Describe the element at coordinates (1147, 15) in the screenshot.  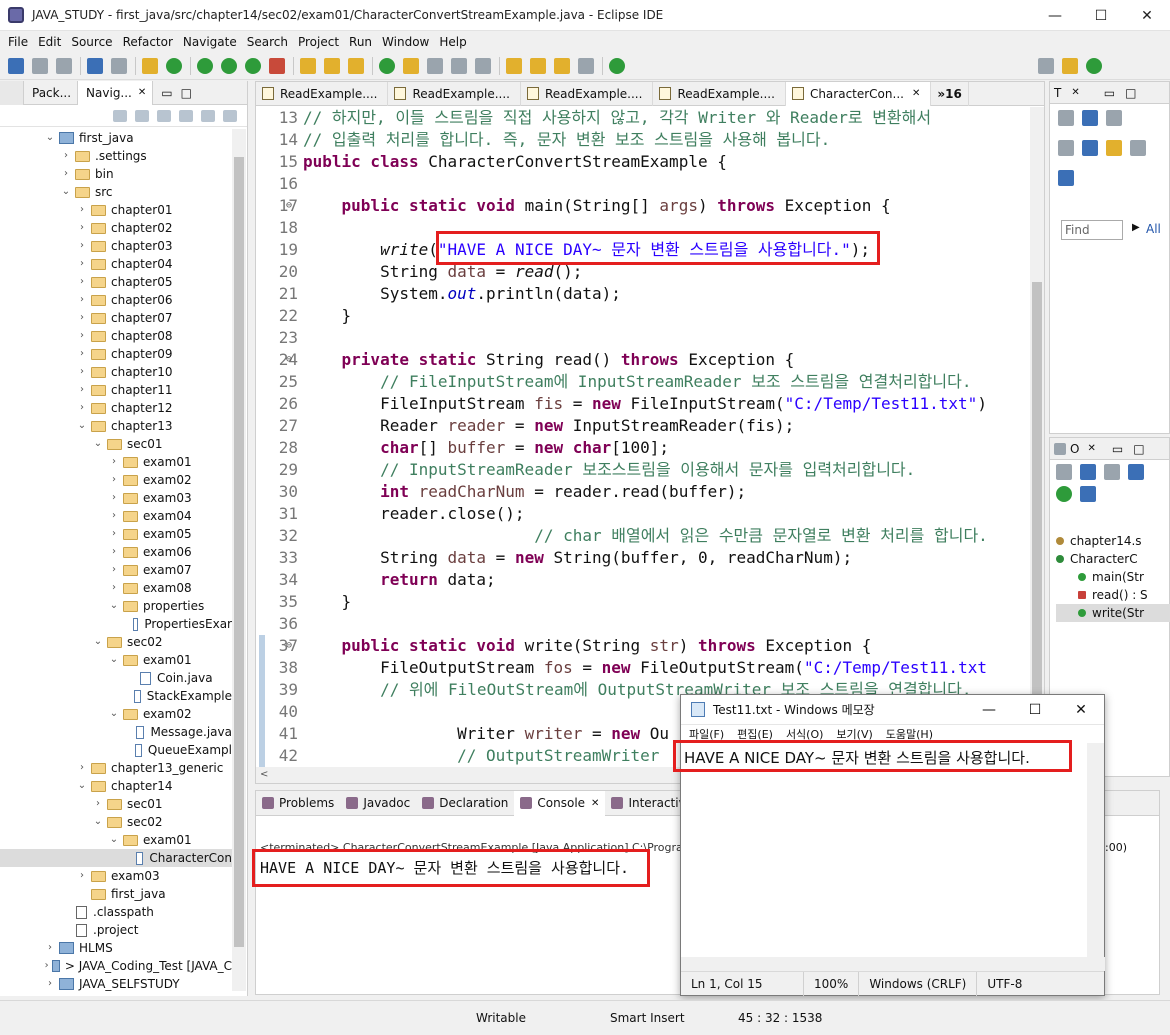
I see `close-button: ✕` at that location.